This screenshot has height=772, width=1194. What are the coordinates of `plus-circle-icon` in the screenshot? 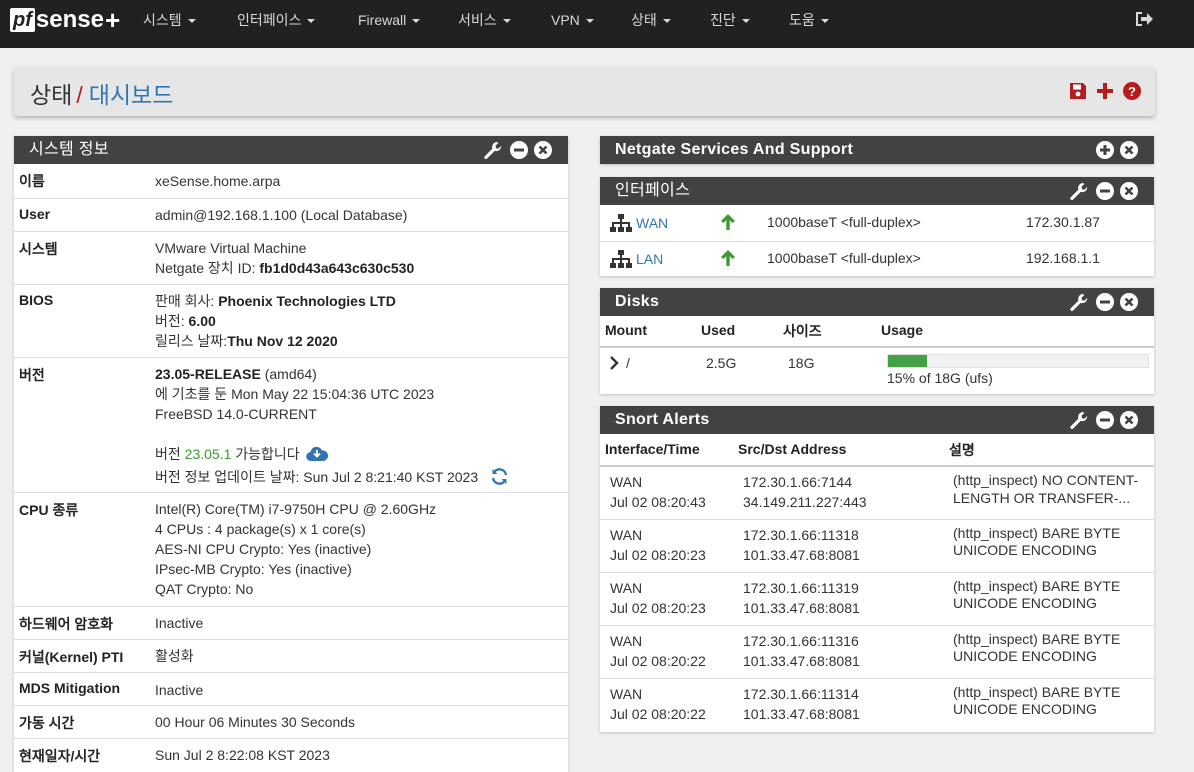 It's located at (1105, 150).